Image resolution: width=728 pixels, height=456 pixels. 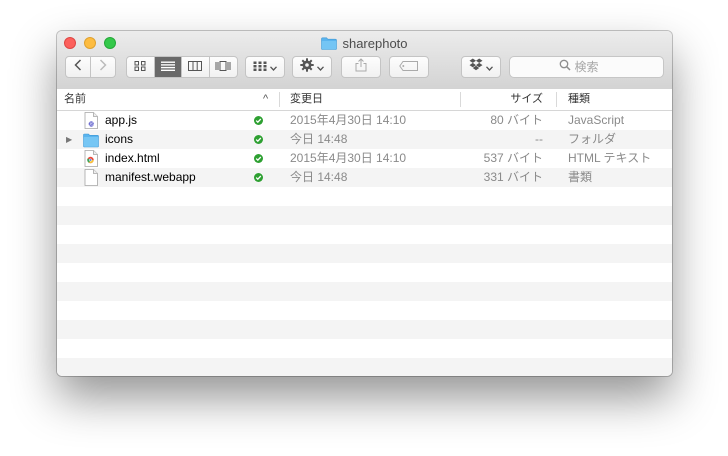 What do you see at coordinates (375, 43) in the screenshot?
I see `window-title: sharephoto` at bounding box center [375, 43].